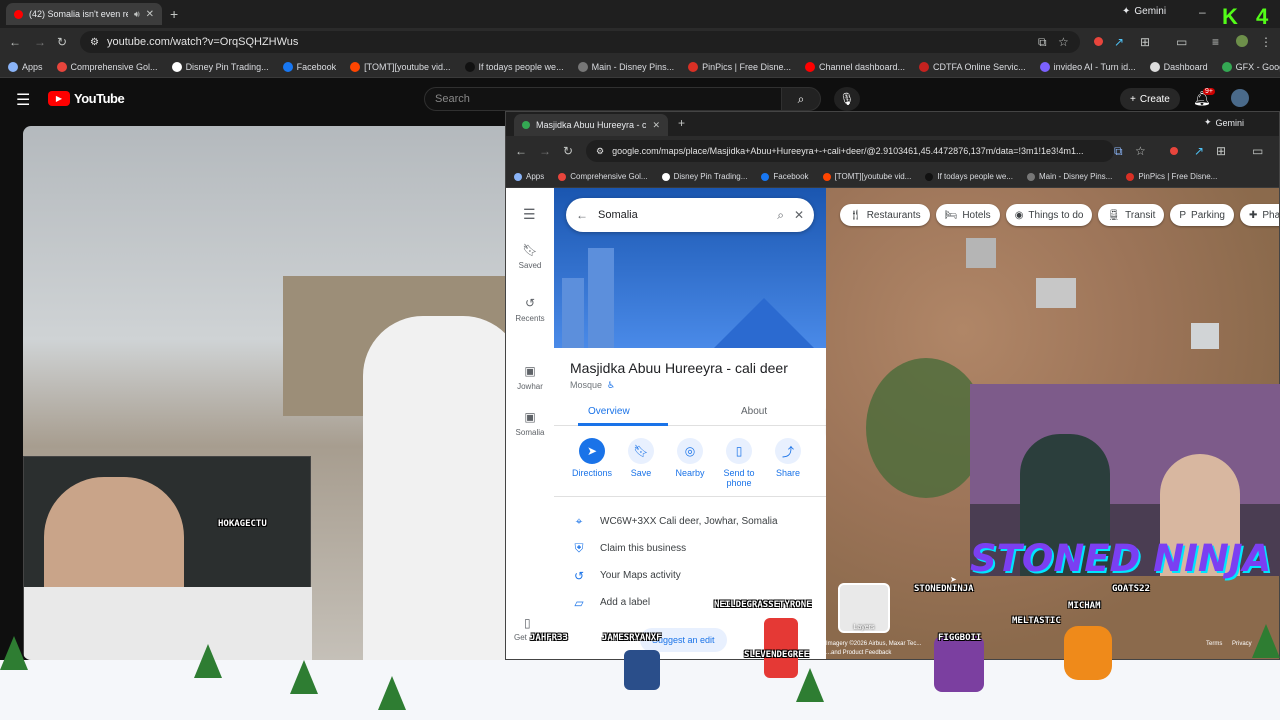 This screenshot has width=1280, height=720. I want to click on bookmark-favicon-icon, so click(1154, 66).